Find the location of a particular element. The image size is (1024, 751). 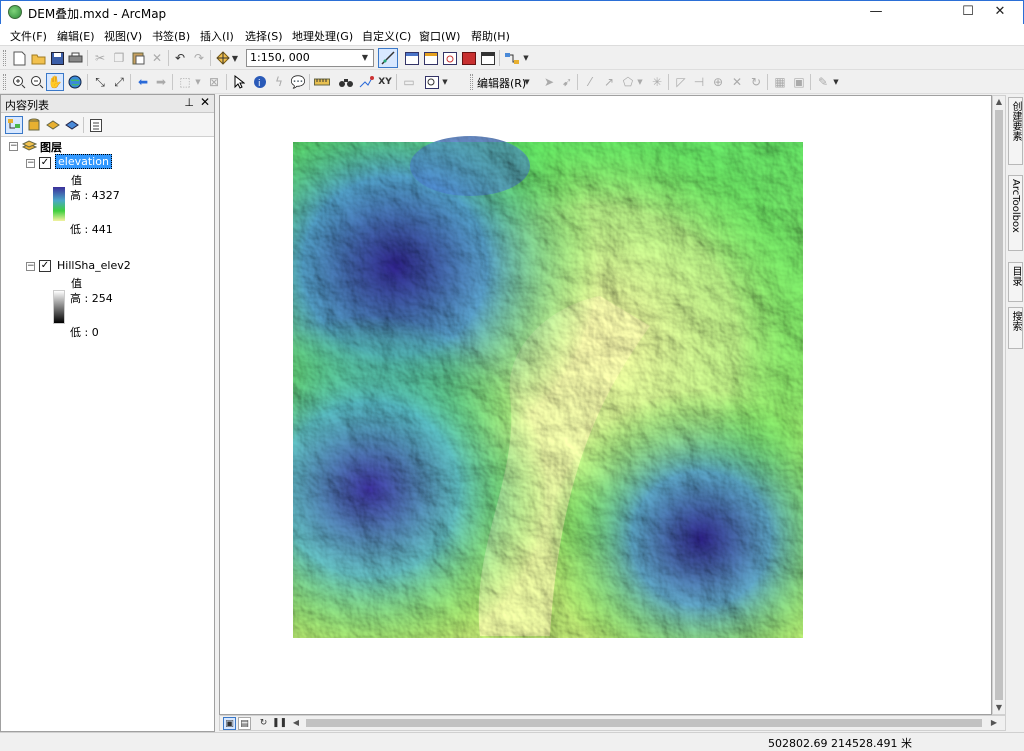

map-vertical-scrollbar: ▲ ▼ is located at coordinates (999, 405).